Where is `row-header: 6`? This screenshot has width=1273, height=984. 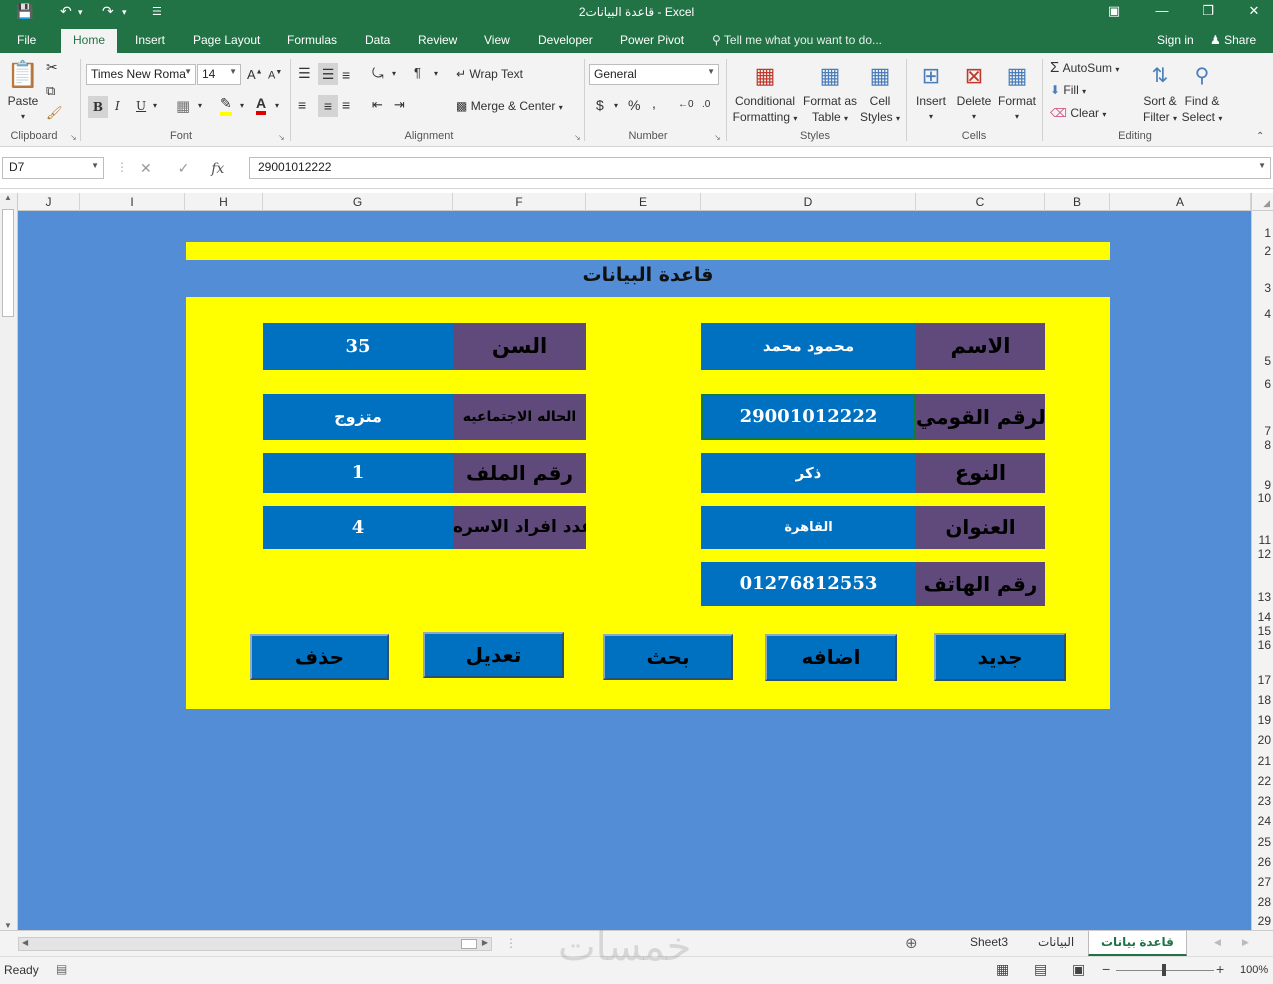 row-header: 6 is located at coordinates (1267, 384).